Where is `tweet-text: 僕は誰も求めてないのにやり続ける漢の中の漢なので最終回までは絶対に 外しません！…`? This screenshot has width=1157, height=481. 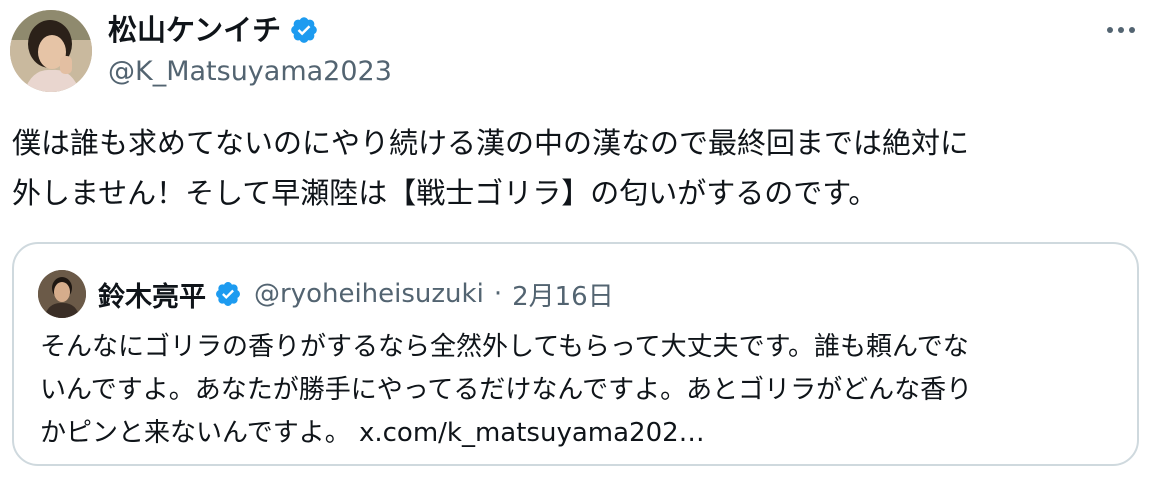 tweet-text: 僕は誰も求めてないのにやり続ける漢の中の漢なので最終回までは絶対に 外しません！… is located at coordinates (491, 168).